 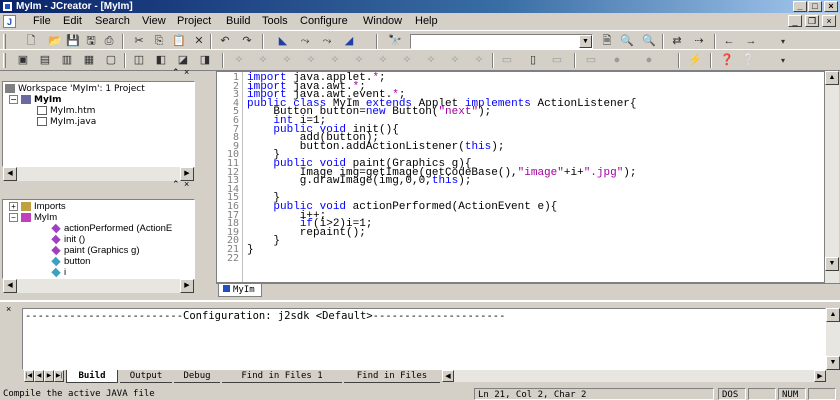 What do you see at coordinates (179, 41) in the screenshot?
I see `paste-icon: 📋` at bounding box center [179, 41].